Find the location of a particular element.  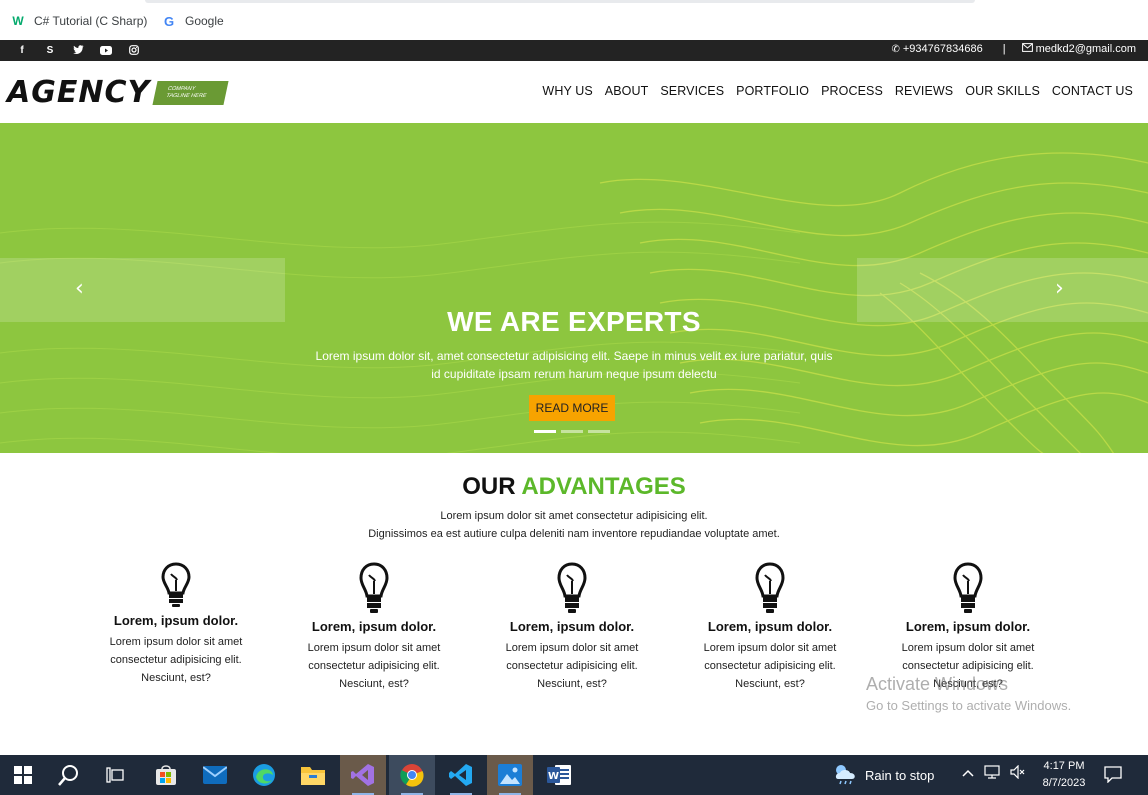

notification-button is located at coordinates (1113, 774).